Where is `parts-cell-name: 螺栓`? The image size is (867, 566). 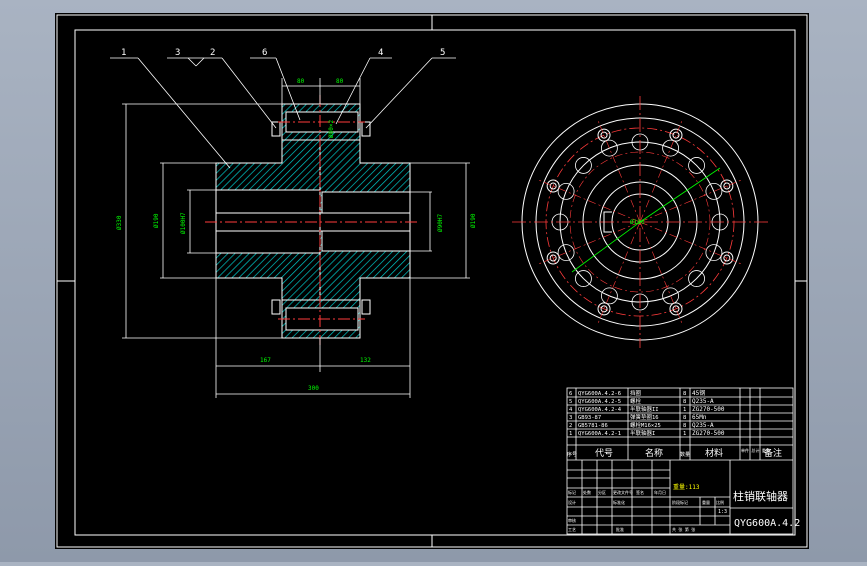
parts-cell-name: 螺栓 is located at coordinates (636, 401).